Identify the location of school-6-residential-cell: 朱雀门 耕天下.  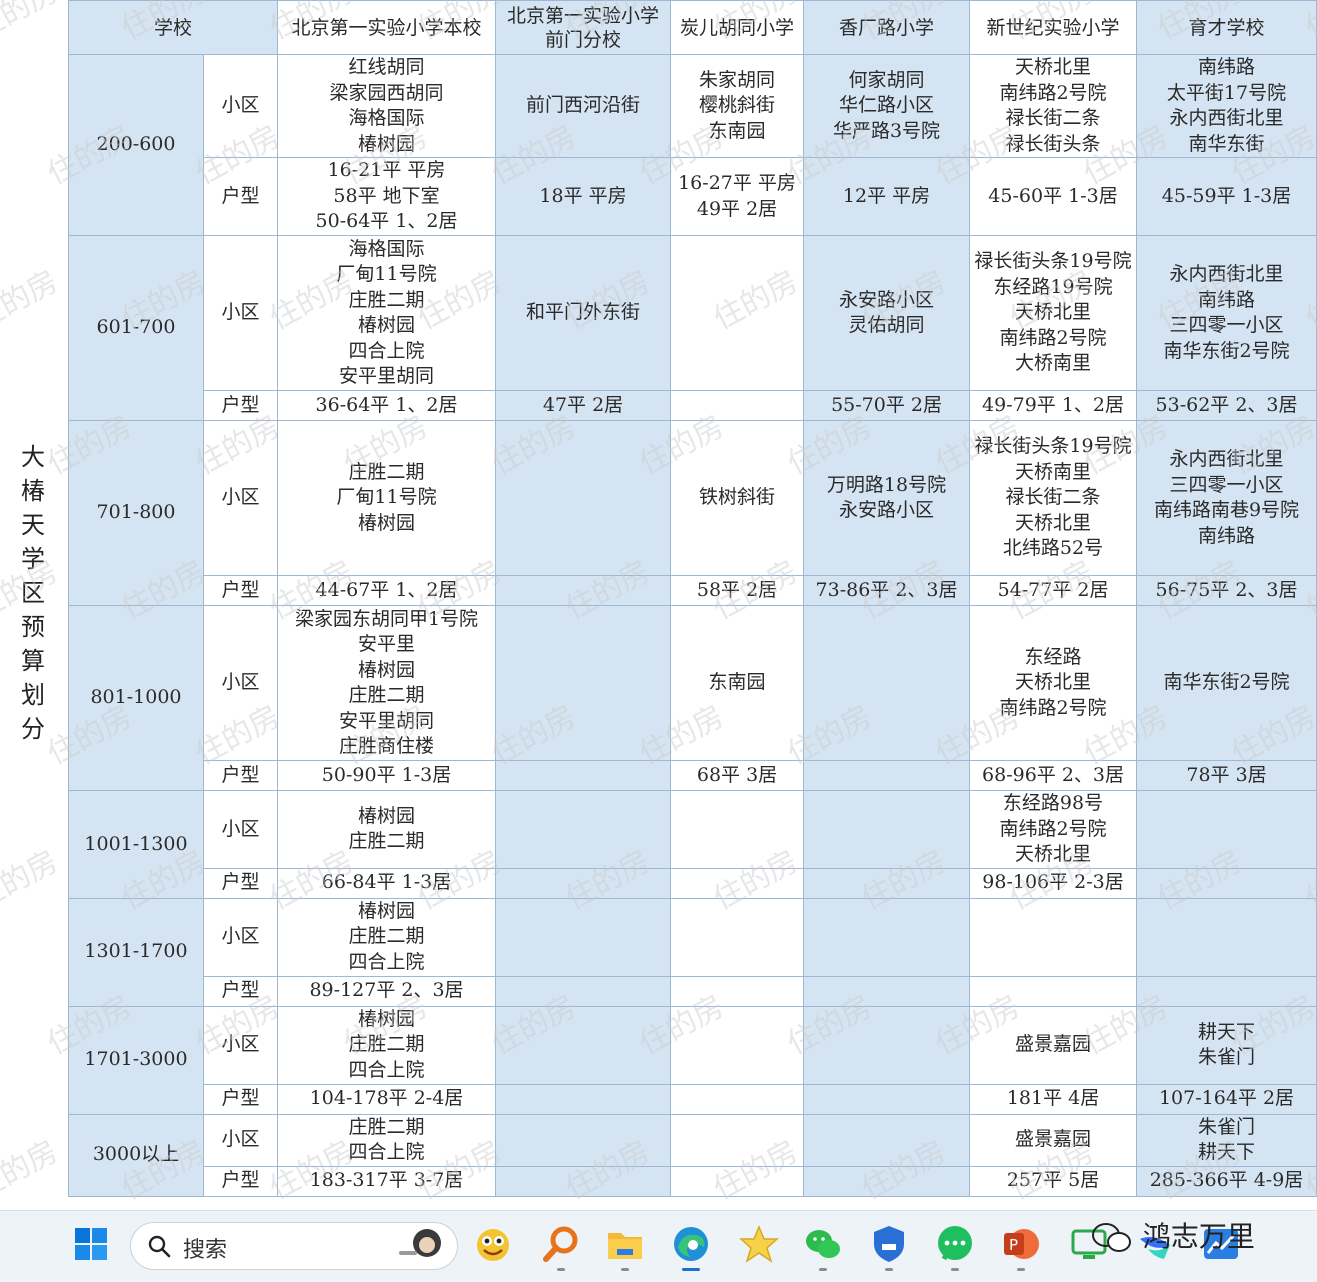
(1226, 1140).